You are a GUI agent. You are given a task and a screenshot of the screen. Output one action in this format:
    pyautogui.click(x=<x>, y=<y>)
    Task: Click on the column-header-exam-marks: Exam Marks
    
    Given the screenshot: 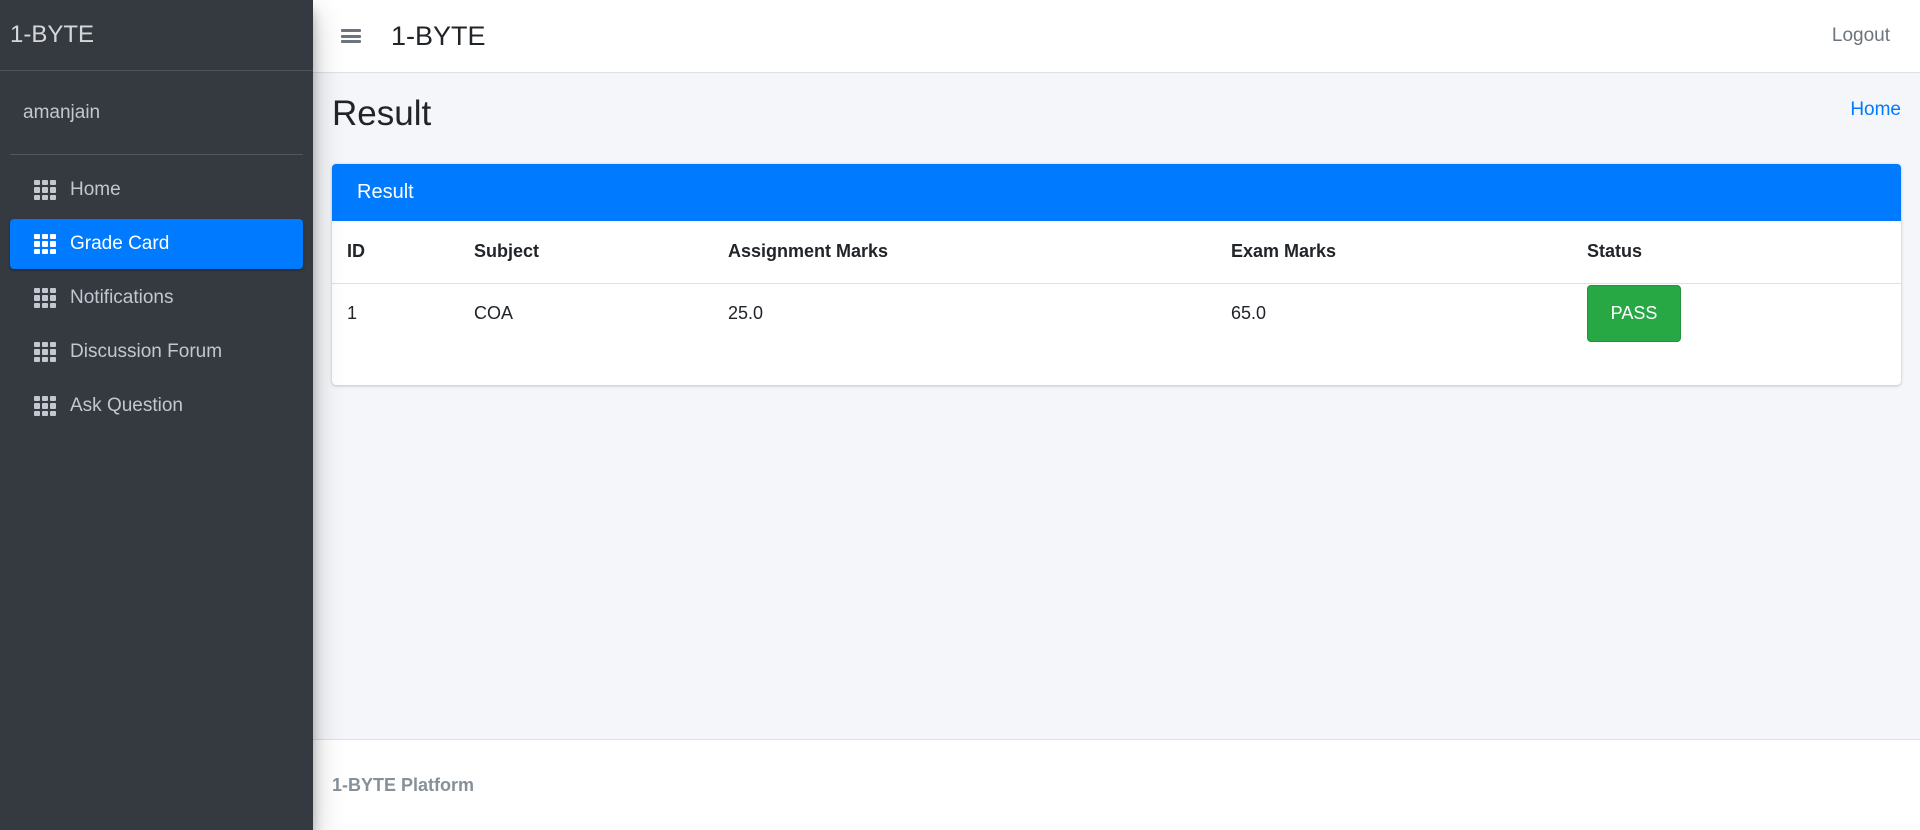 What is the action you would take?
    pyautogui.click(x=1394, y=252)
    